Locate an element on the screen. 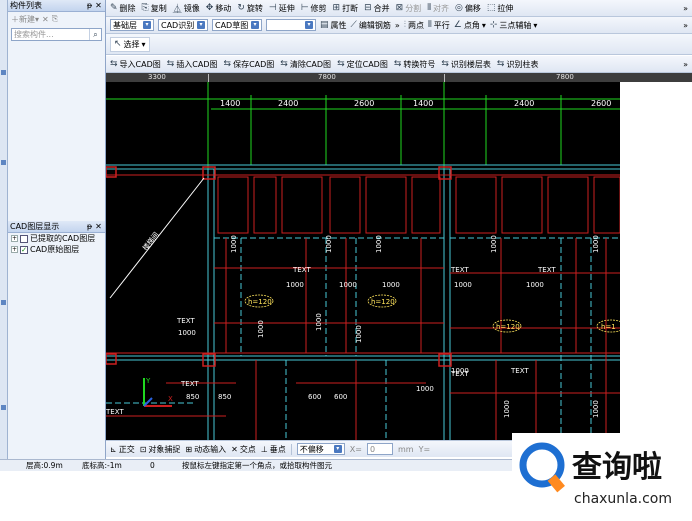 Image resolution: width=692 pixels, height=521 pixels. tool-9-button: ⊠ 分割 is located at coordinates (409, 8).